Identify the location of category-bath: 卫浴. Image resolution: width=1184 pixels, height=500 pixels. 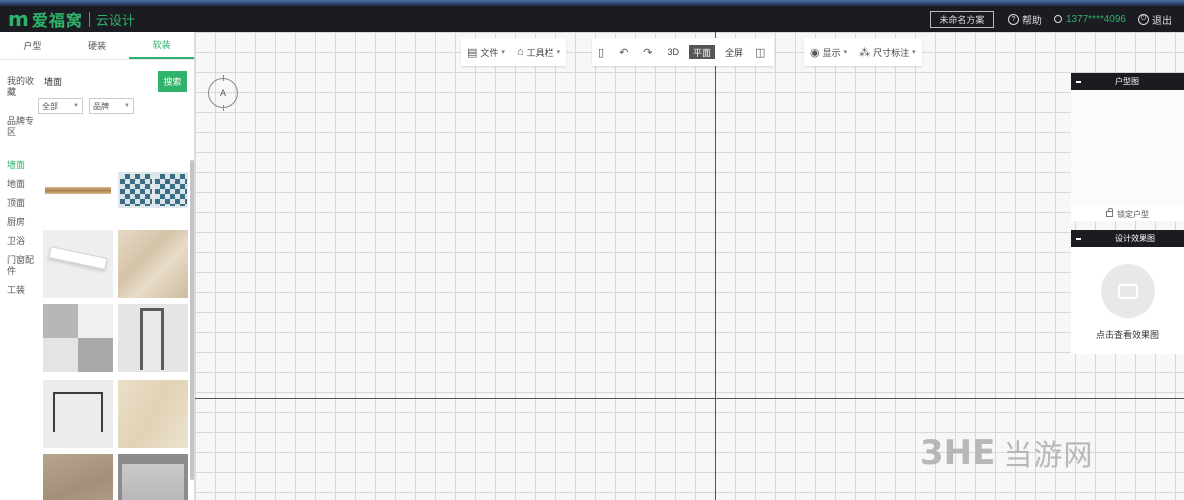
(17, 241).